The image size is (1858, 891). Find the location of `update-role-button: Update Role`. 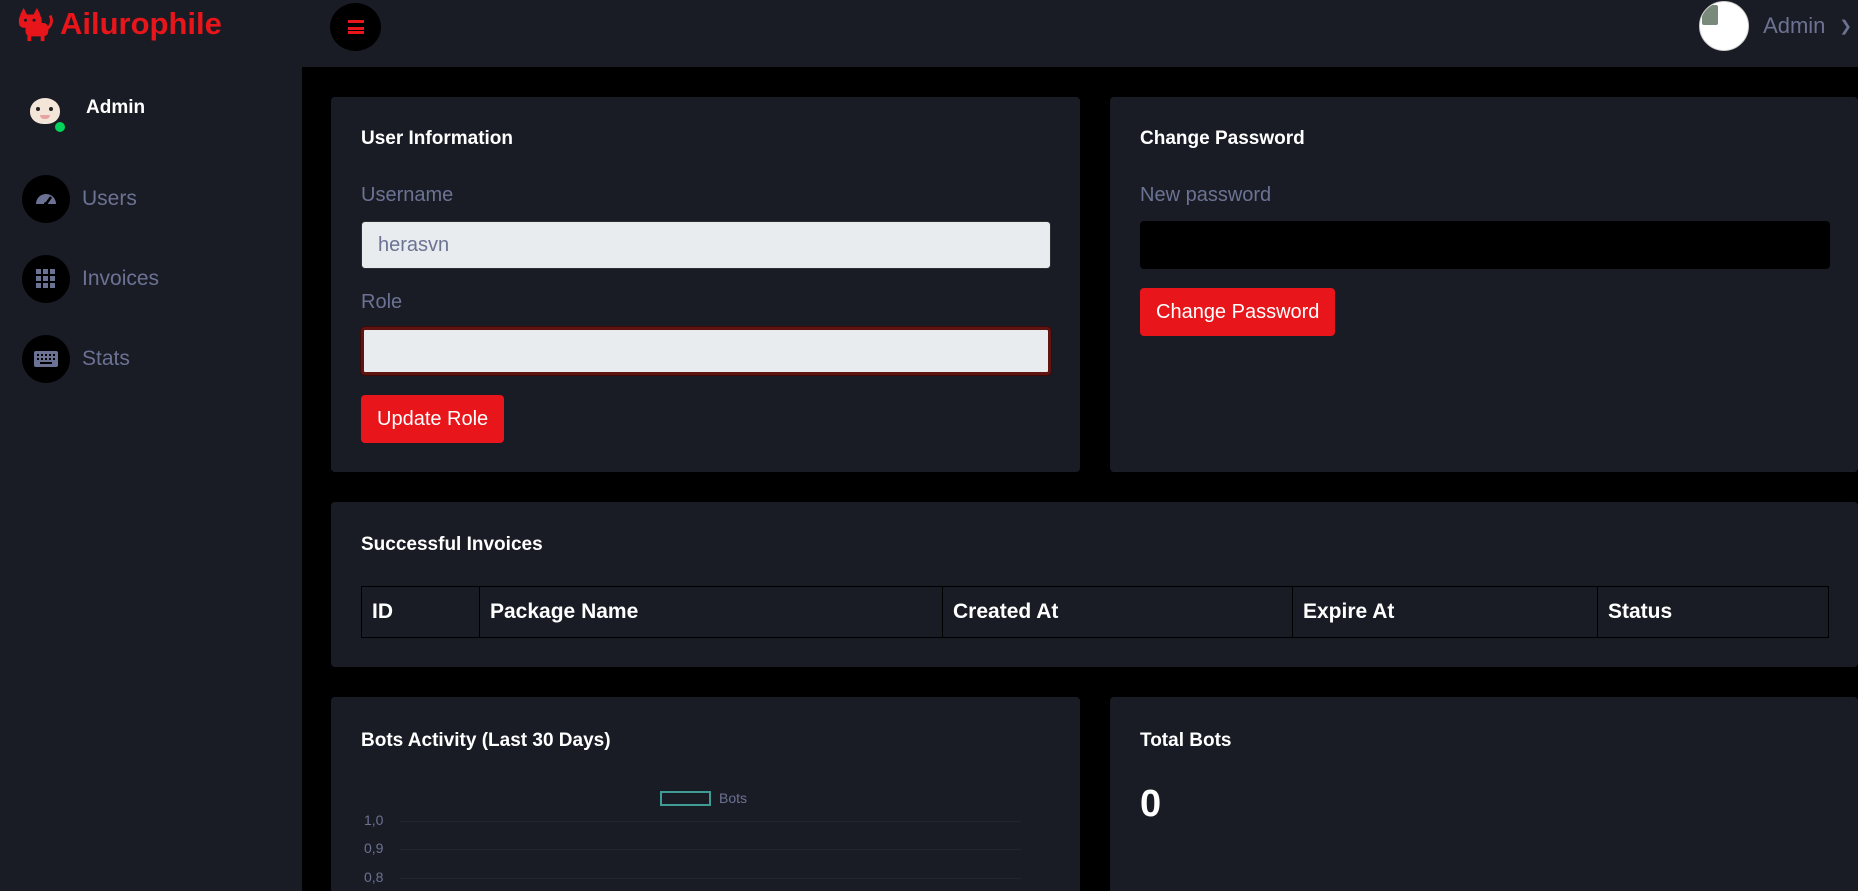

update-role-button: Update Role is located at coordinates (433, 419).